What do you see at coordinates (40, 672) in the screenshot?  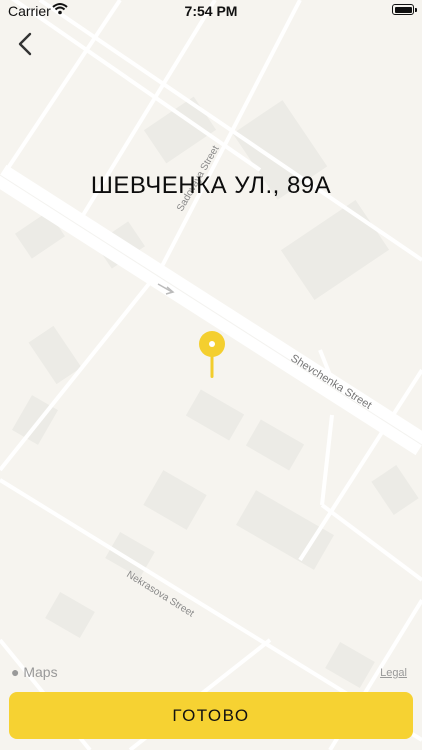 I see `maps-attribution-label: Maps` at bounding box center [40, 672].